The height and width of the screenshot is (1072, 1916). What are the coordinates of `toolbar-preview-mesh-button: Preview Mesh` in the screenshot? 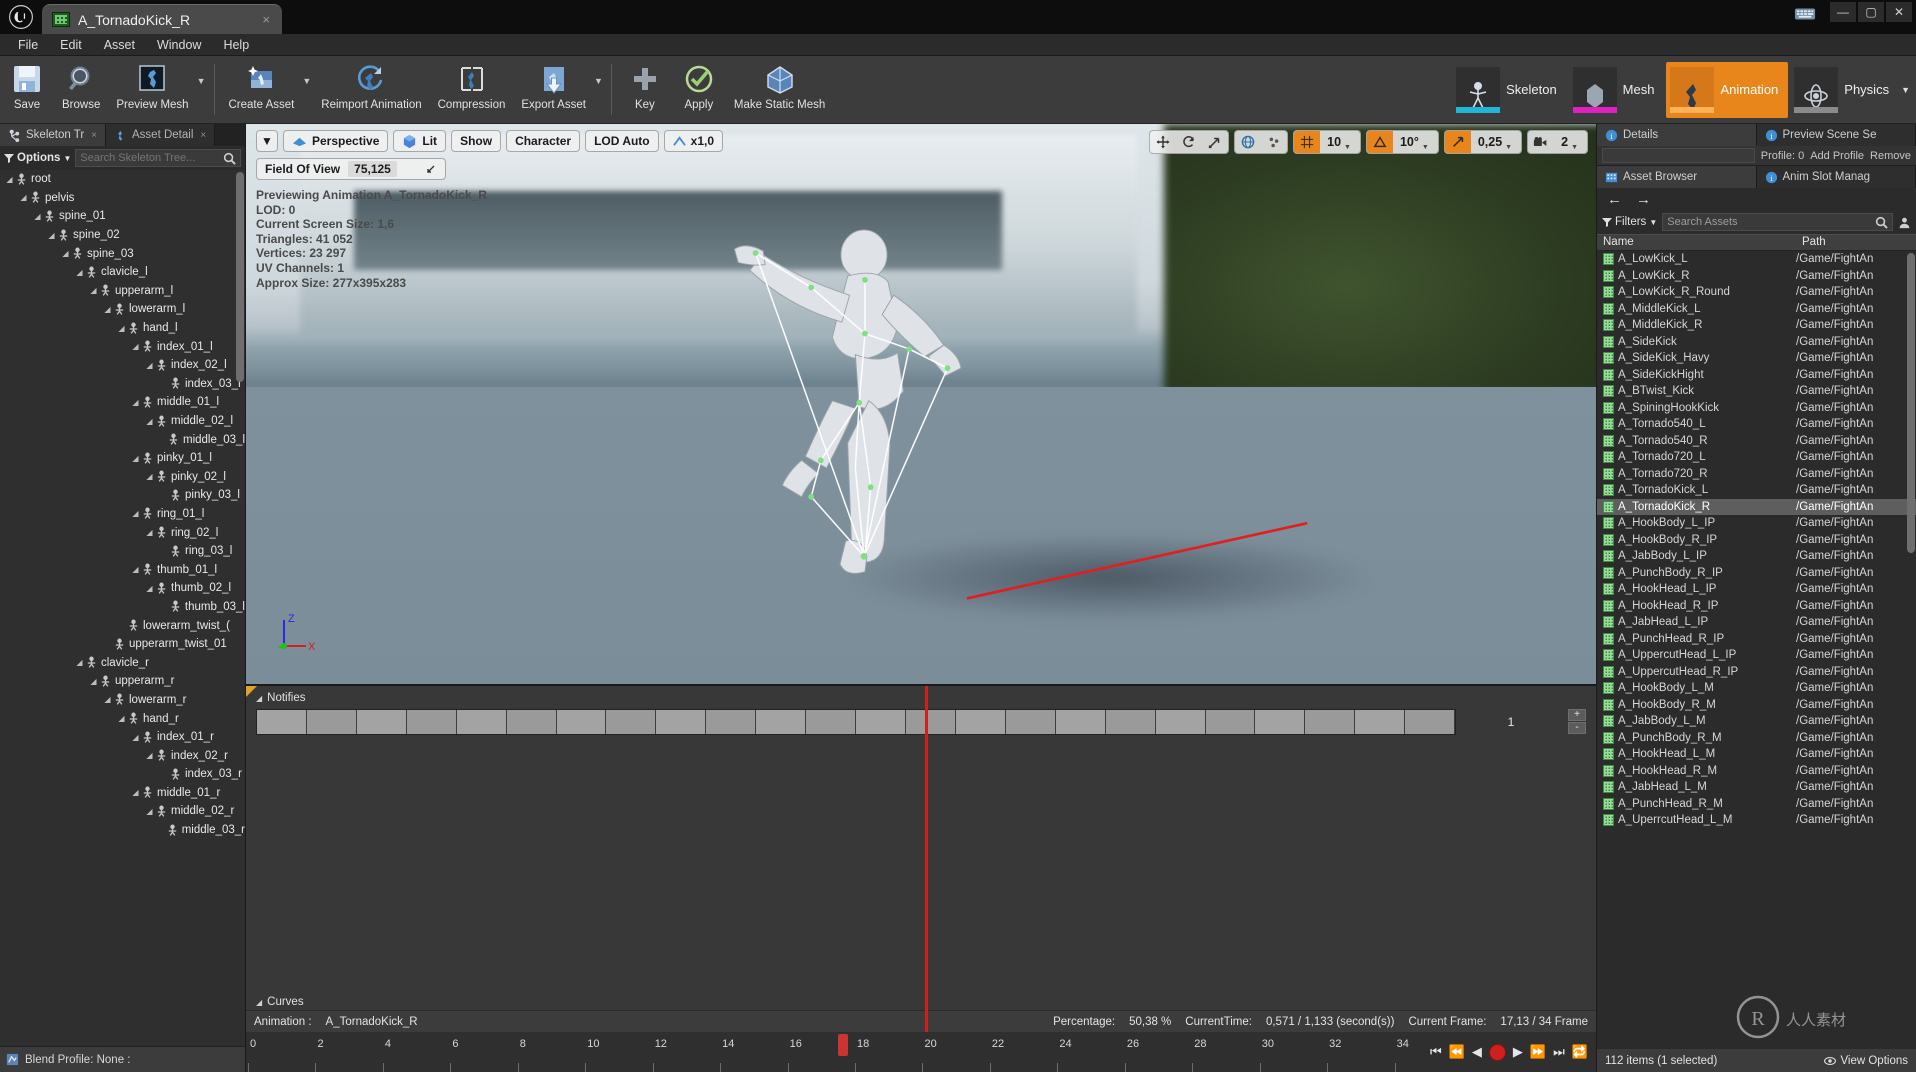 It's located at (152, 89).